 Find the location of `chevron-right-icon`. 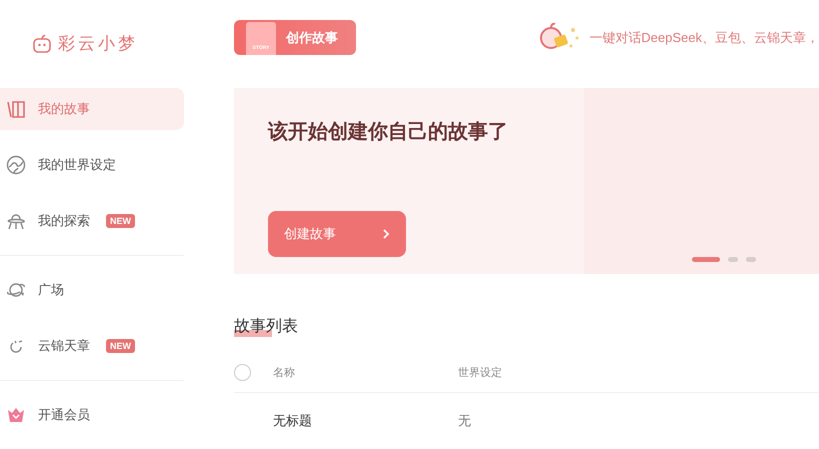

chevron-right-icon is located at coordinates (386, 234).